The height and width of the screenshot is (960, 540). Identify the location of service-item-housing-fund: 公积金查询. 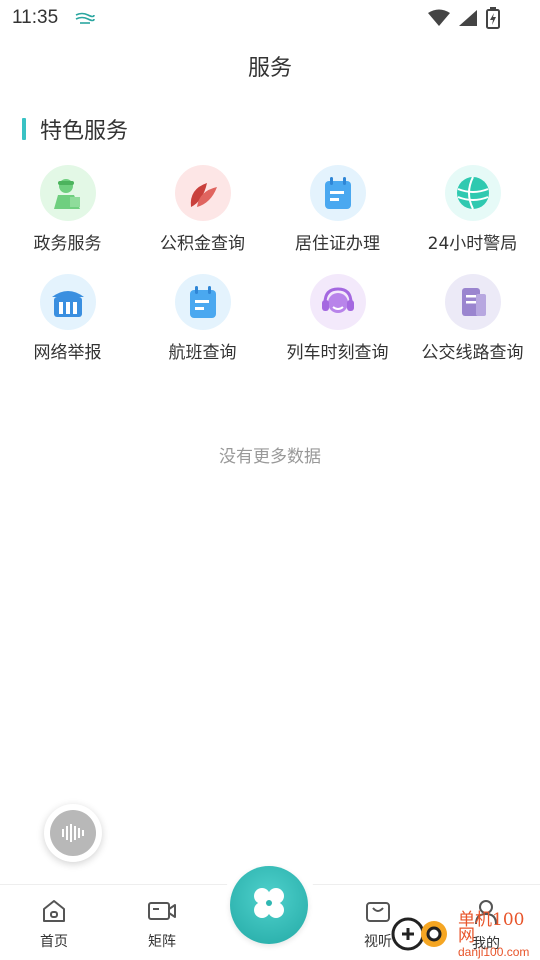
(202, 210).